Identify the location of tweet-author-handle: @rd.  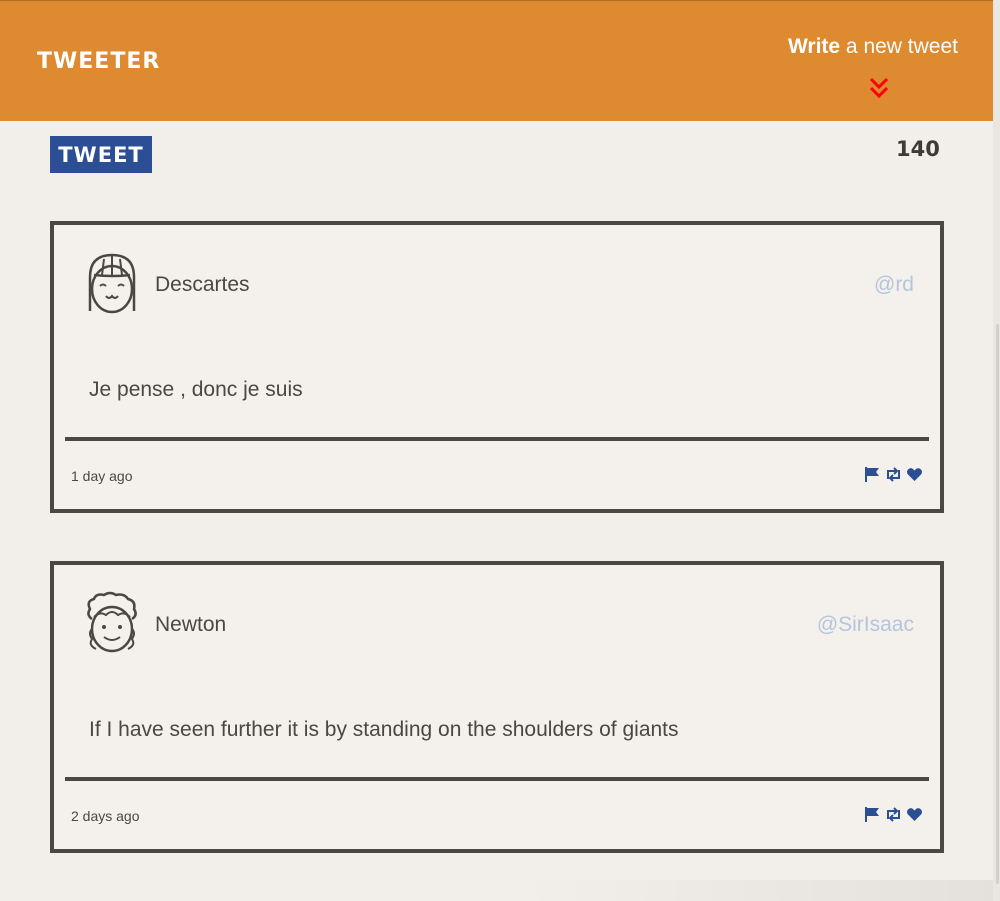
(894, 285).